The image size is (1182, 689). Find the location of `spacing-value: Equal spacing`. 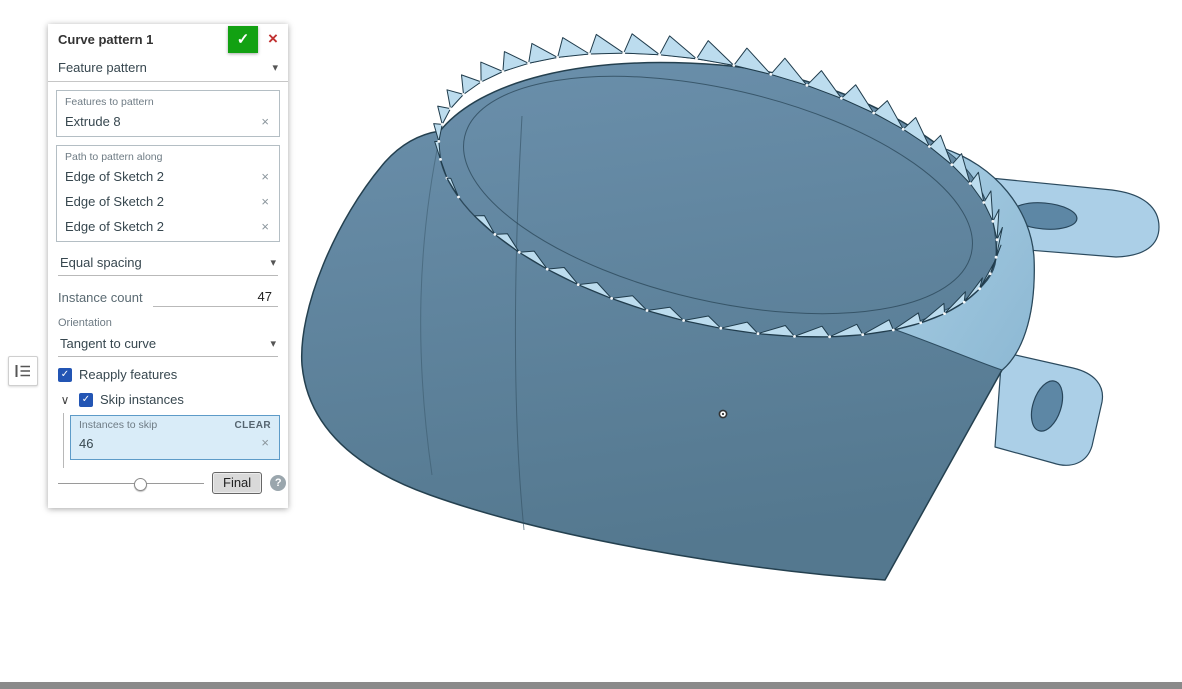

spacing-value: Equal spacing is located at coordinates (101, 262).